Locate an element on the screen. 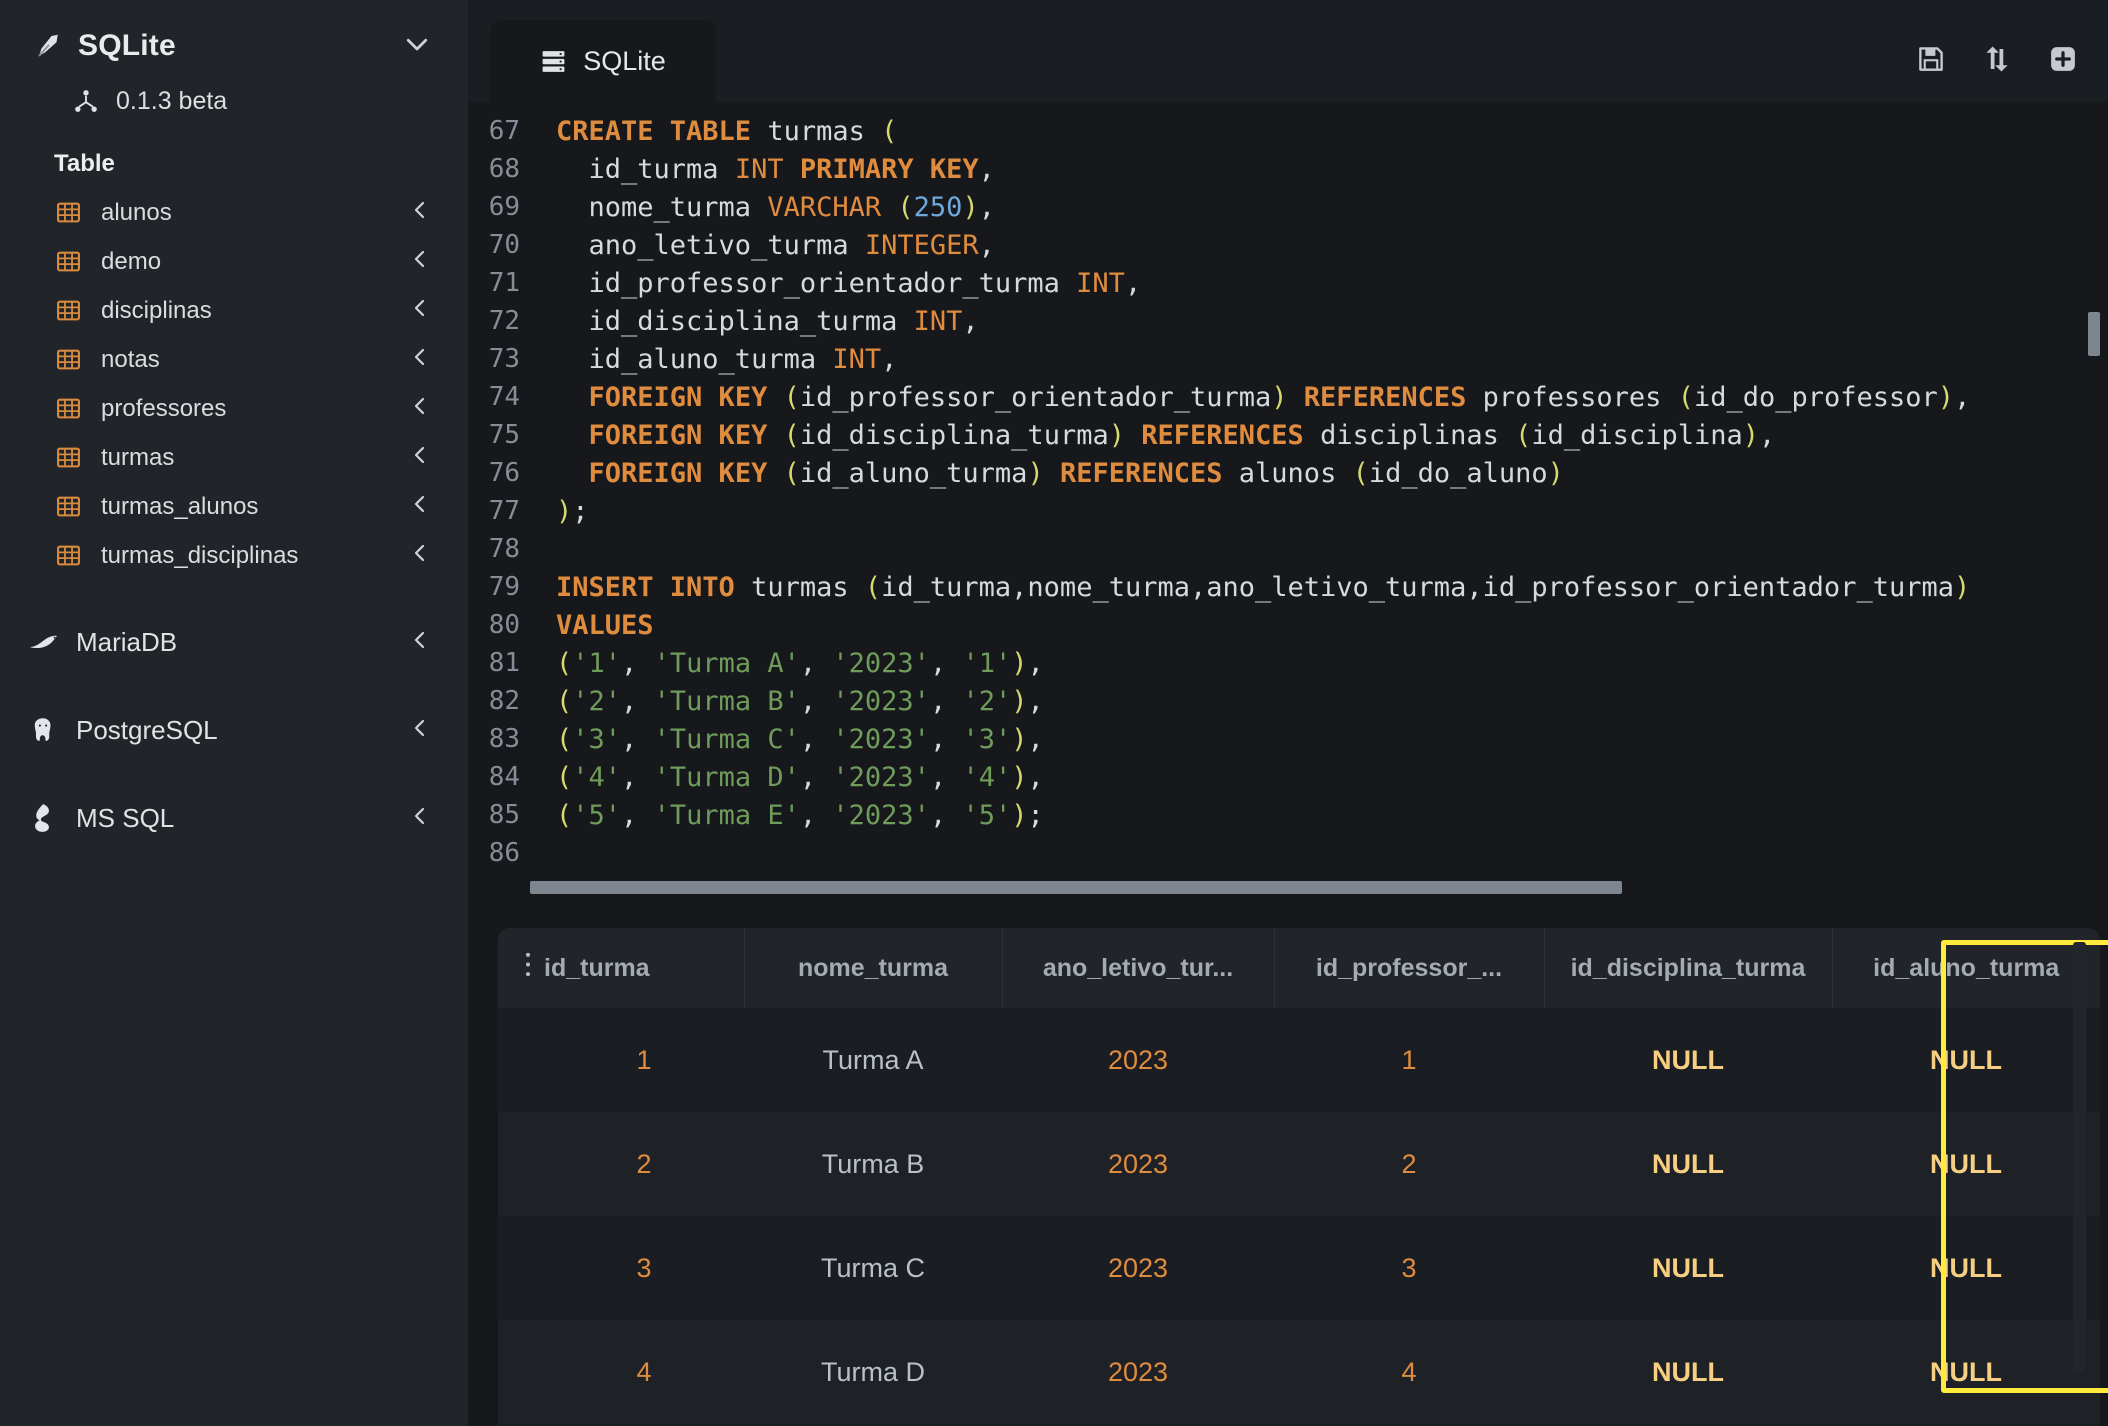  cell-value: 2 is located at coordinates (1409, 1163).